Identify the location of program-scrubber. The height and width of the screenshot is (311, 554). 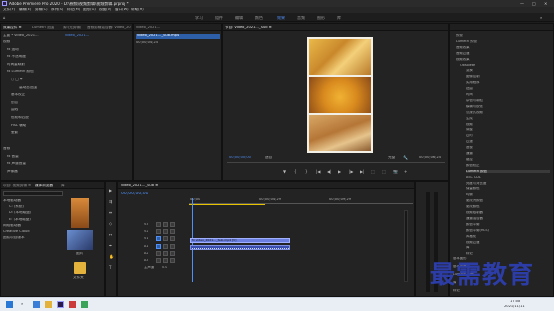
(336, 162).